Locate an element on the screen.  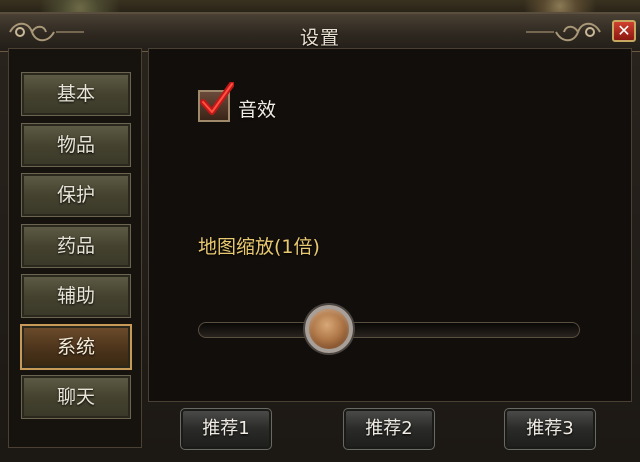
tab-6: 系统 is located at coordinates (76, 347).